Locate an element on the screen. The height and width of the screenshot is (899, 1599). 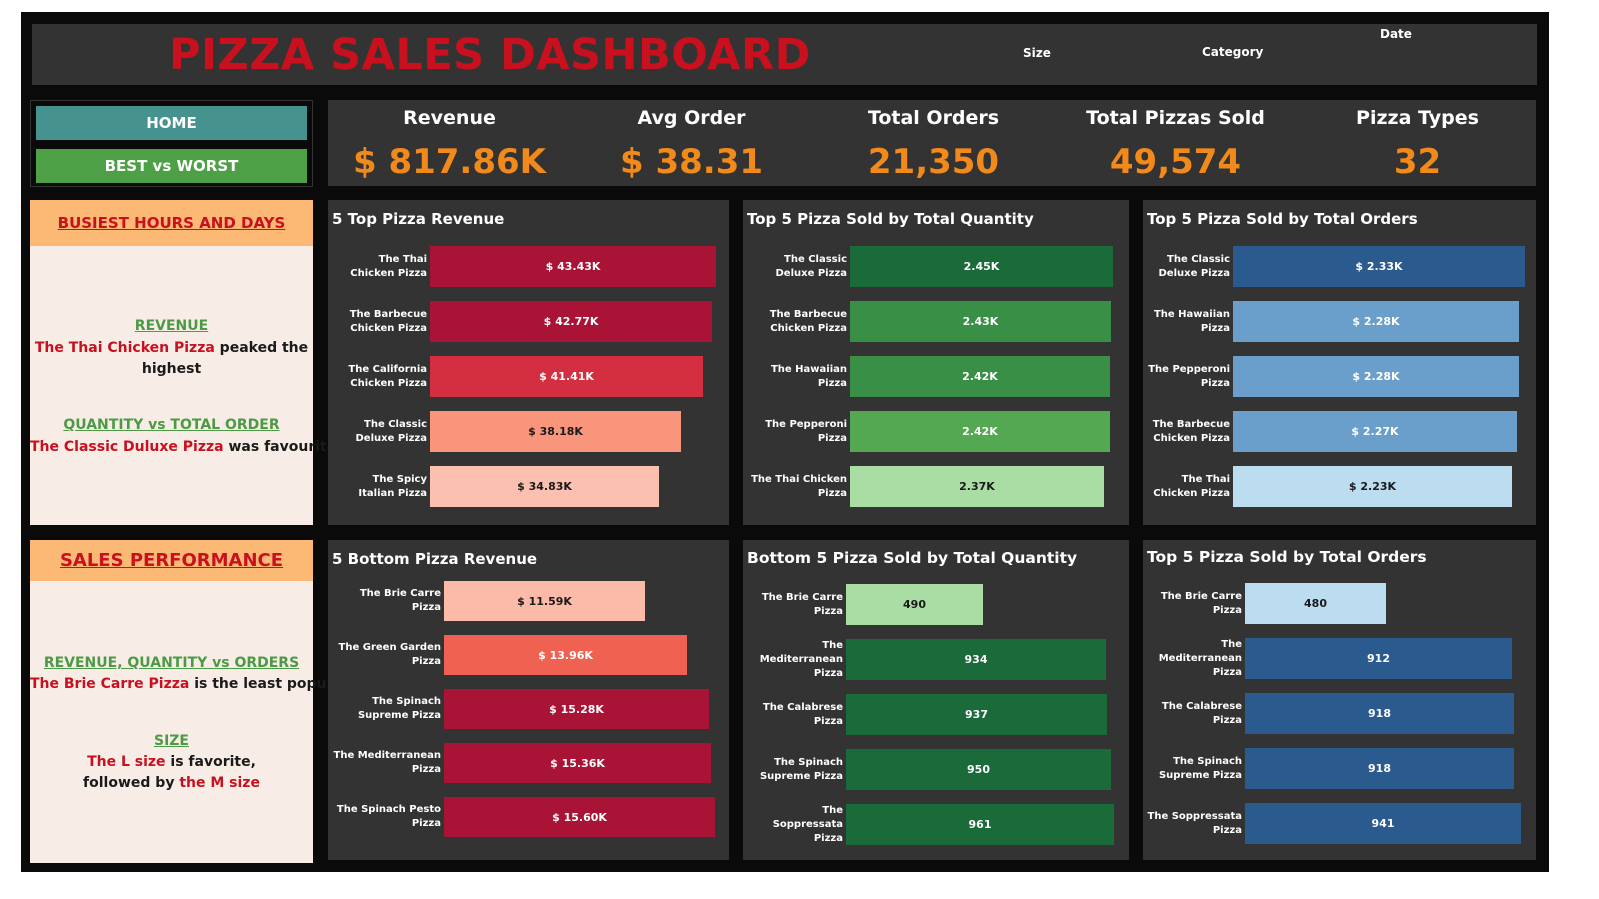
bar-the-classic-deluxe-pizza: $ 38.18K is located at coordinates (555, 431).